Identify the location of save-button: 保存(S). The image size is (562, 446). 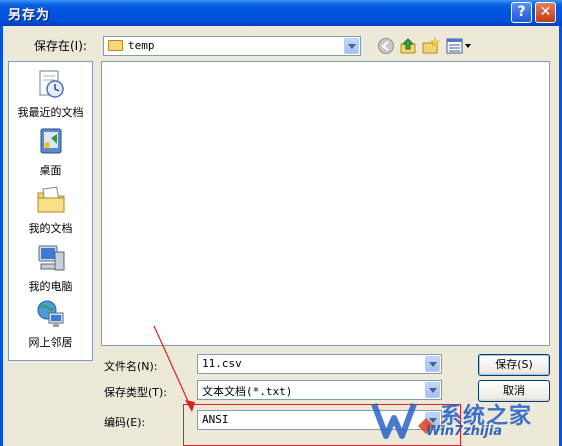
(514, 365).